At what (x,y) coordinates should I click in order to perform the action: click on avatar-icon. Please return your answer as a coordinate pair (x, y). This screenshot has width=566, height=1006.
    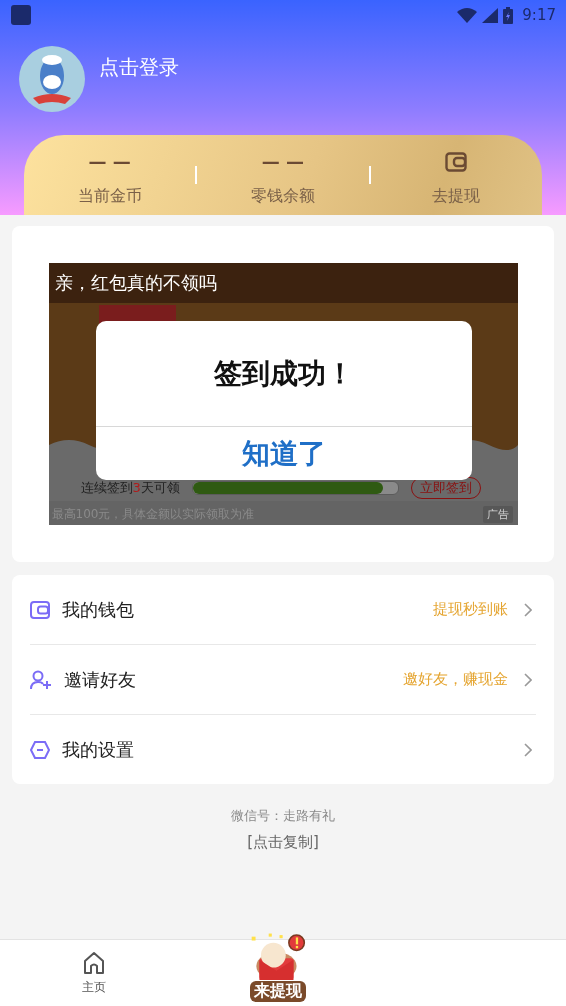
    Looking at the image, I should click on (52, 79).